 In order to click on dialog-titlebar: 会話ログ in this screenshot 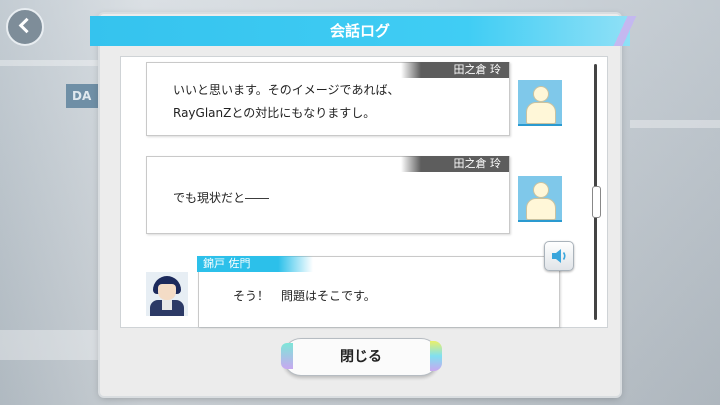, I will do `click(365, 31)`.